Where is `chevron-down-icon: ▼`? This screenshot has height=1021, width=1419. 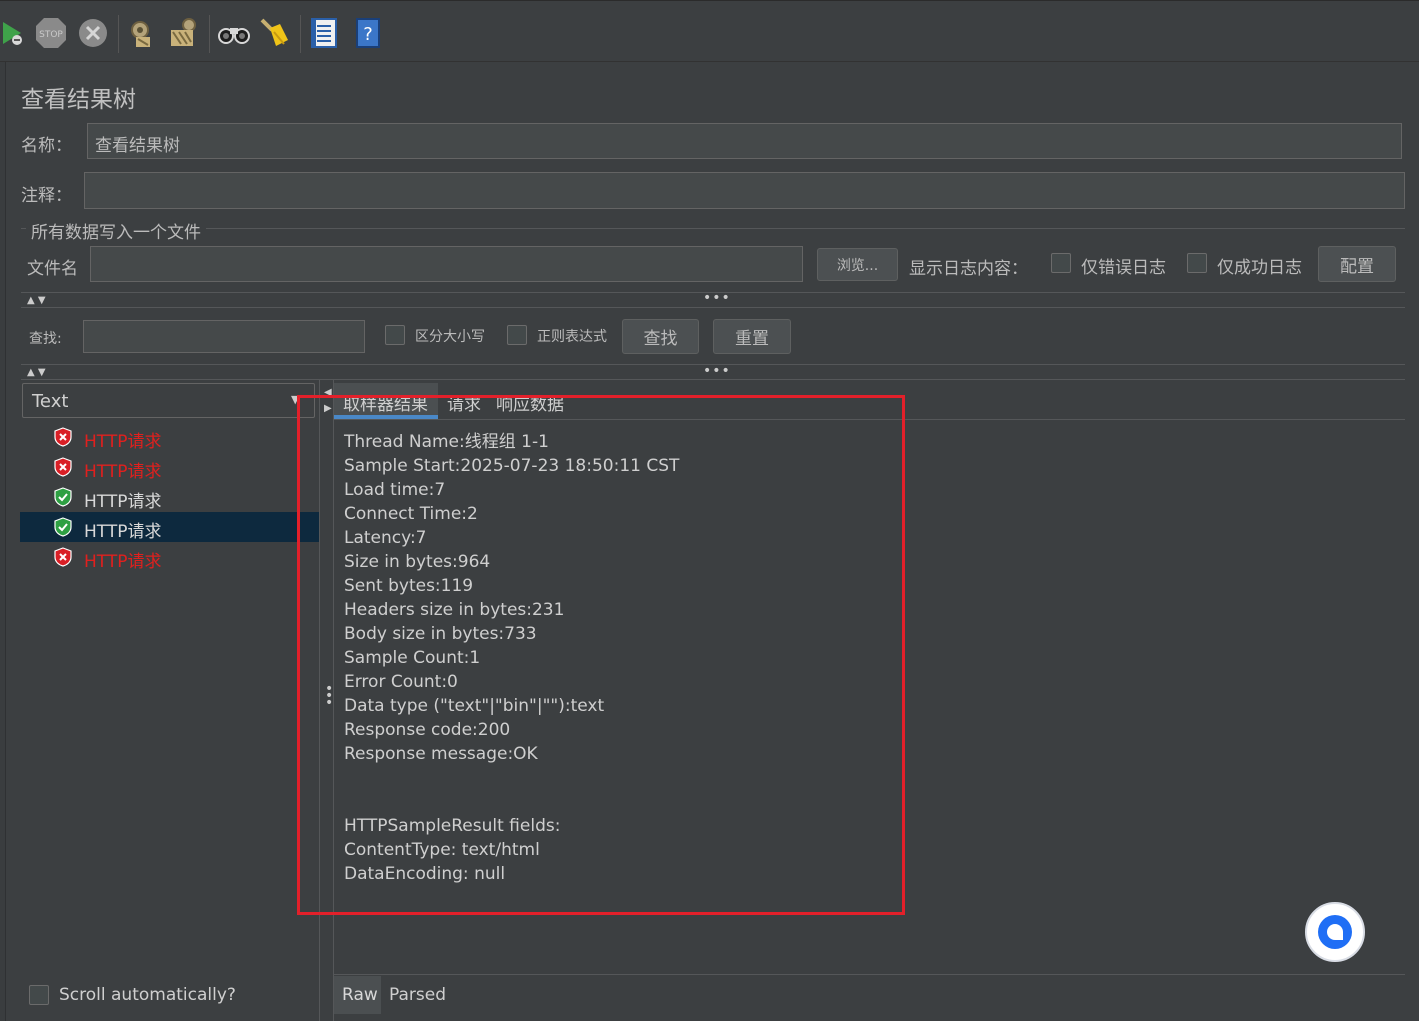
chevron-down-icon: ▼ is located at coordinates (295, 399).